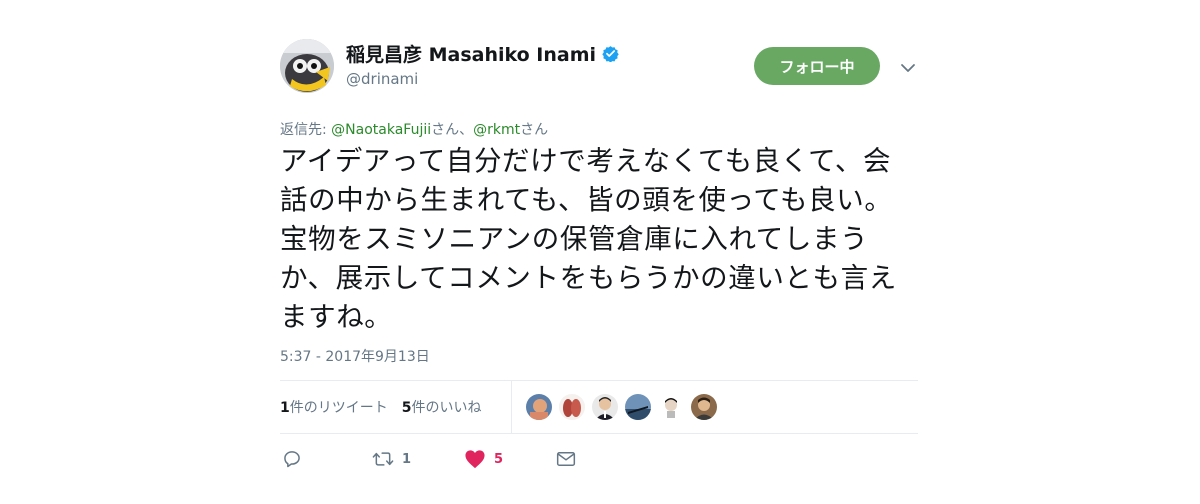  I want to click on like-stat-count: 5, so click(406, 407).